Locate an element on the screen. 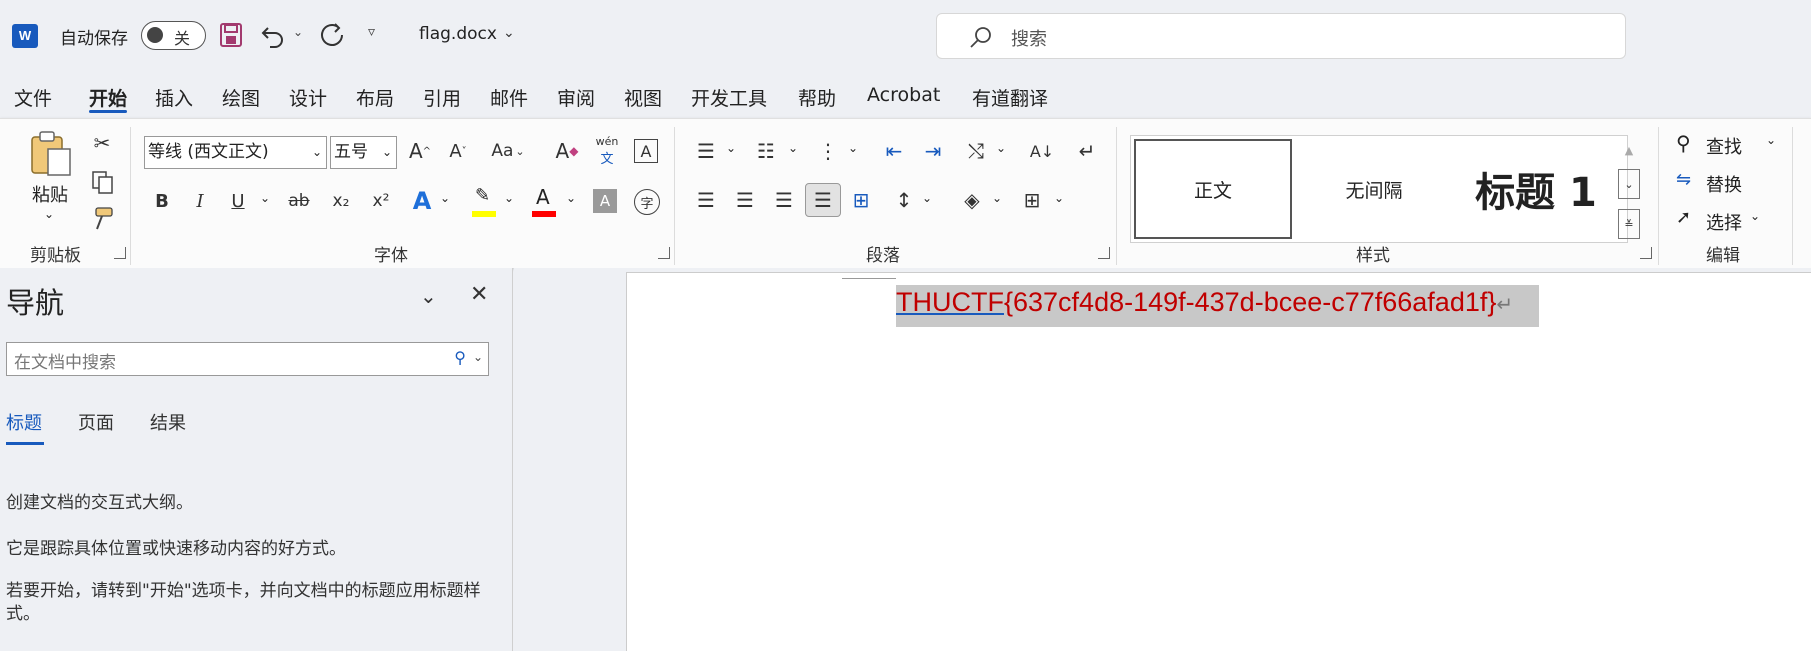  bold-button: B is located at coordinates (162, 201).